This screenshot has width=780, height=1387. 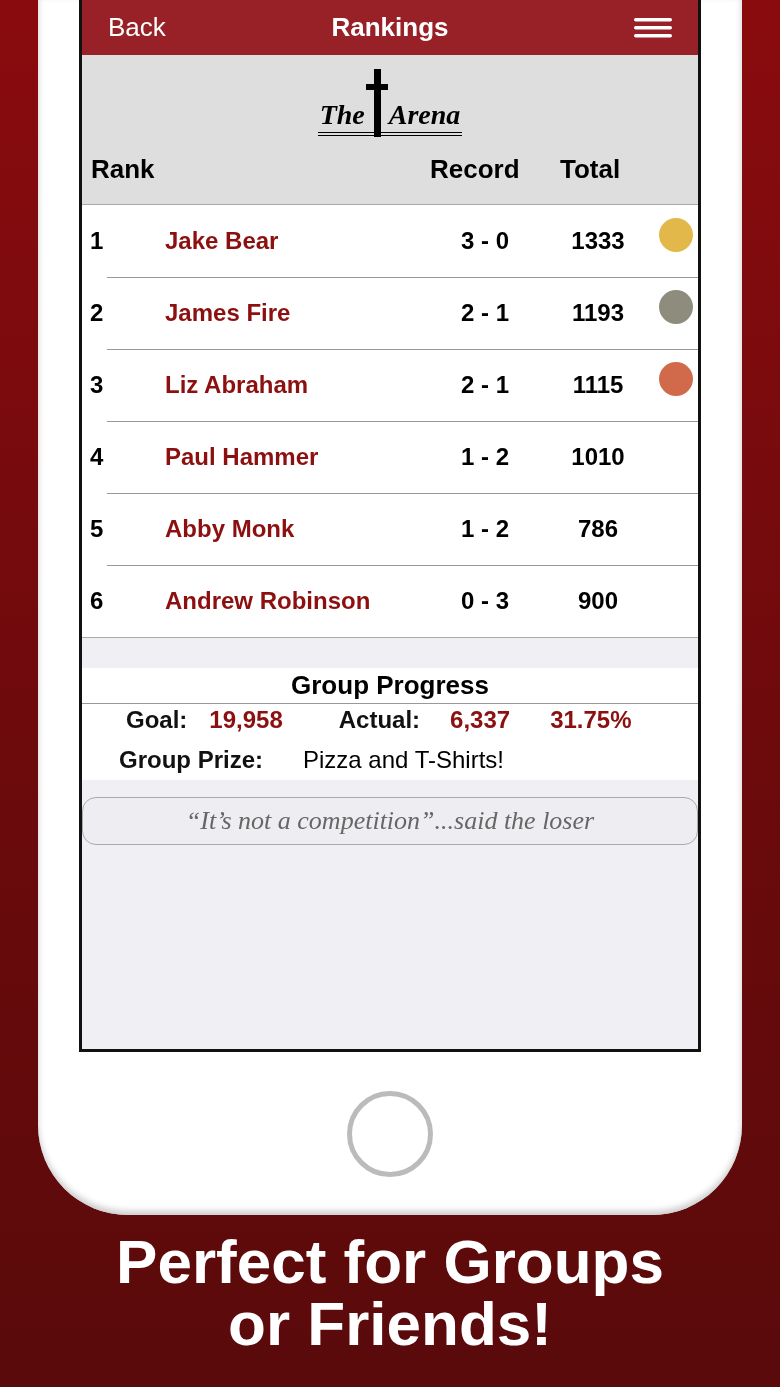 What do you see at coordinates (598, 457) in the screenshot?
I see `total-score: 1010` at bounding box center [598, 457].